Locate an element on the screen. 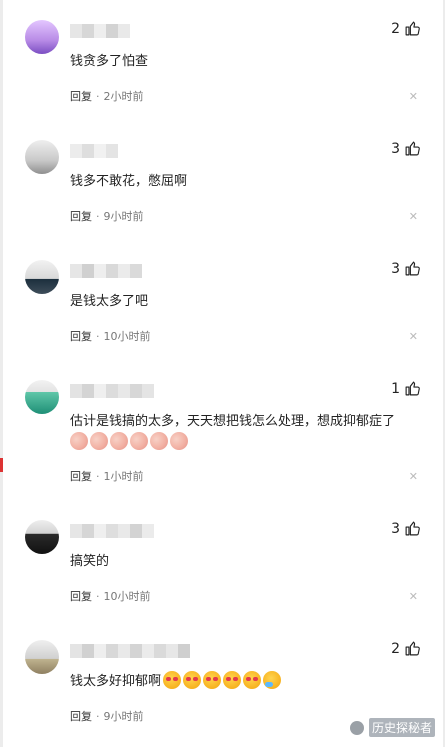 The height and width of the screenshot is (750, 445). comment-item: 3 钱多不敢花，憋屈啊 回复 · 9小时前 ✕ is located at coordinates (222, 195).